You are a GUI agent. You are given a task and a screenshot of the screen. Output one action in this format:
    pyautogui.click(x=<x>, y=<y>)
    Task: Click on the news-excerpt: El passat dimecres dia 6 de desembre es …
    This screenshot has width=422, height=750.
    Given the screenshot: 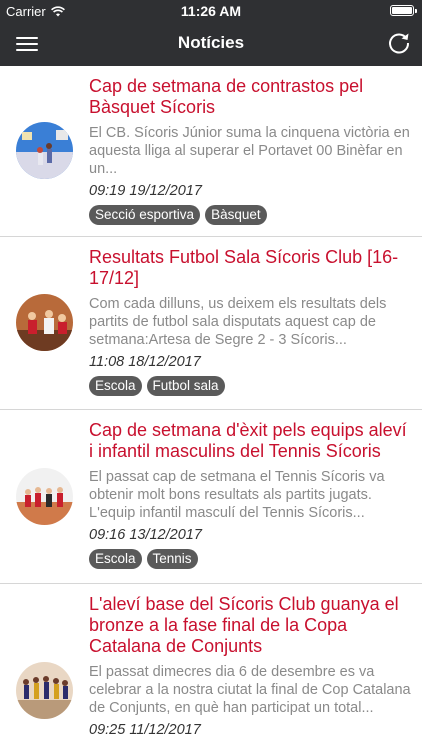 What is the action you would take?
    pyautogui.click(x=250, y=690)
    